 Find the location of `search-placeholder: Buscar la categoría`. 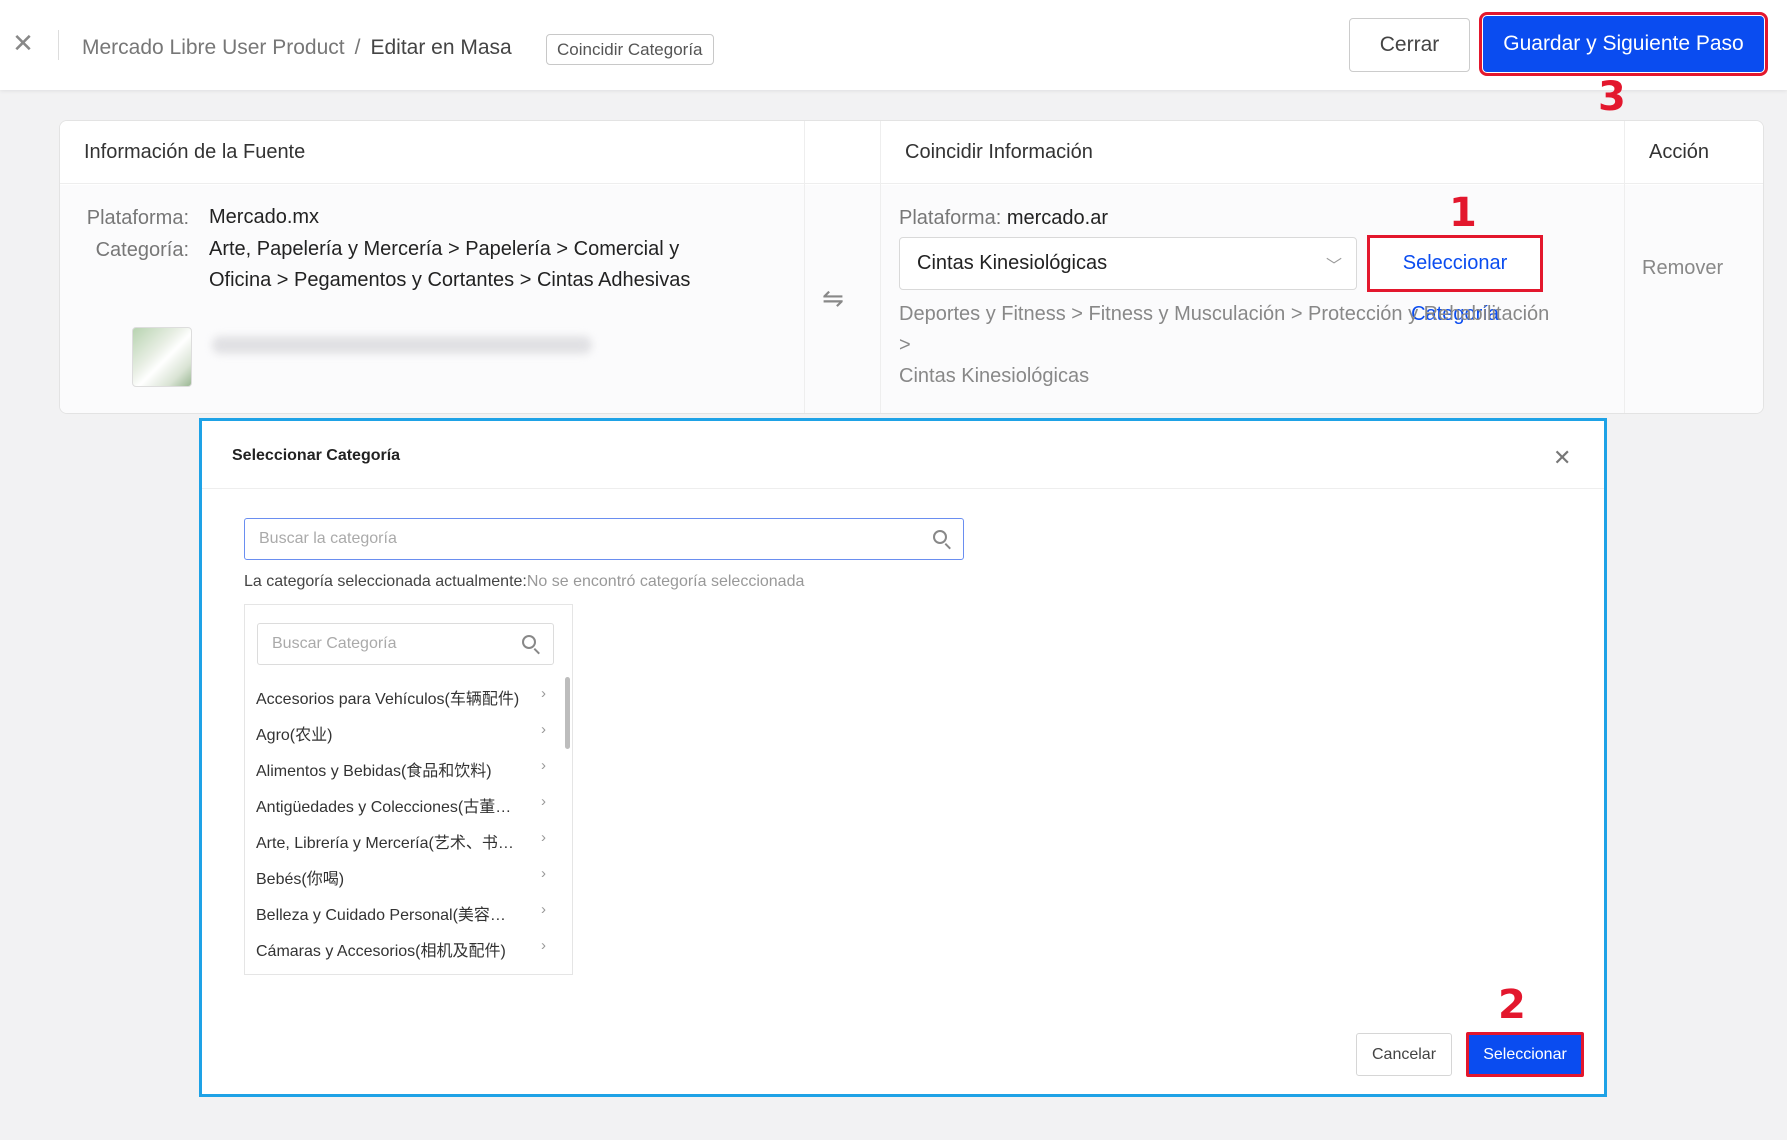

search-placeholder: Buscar la categoría is located at coordinates (328, 538).